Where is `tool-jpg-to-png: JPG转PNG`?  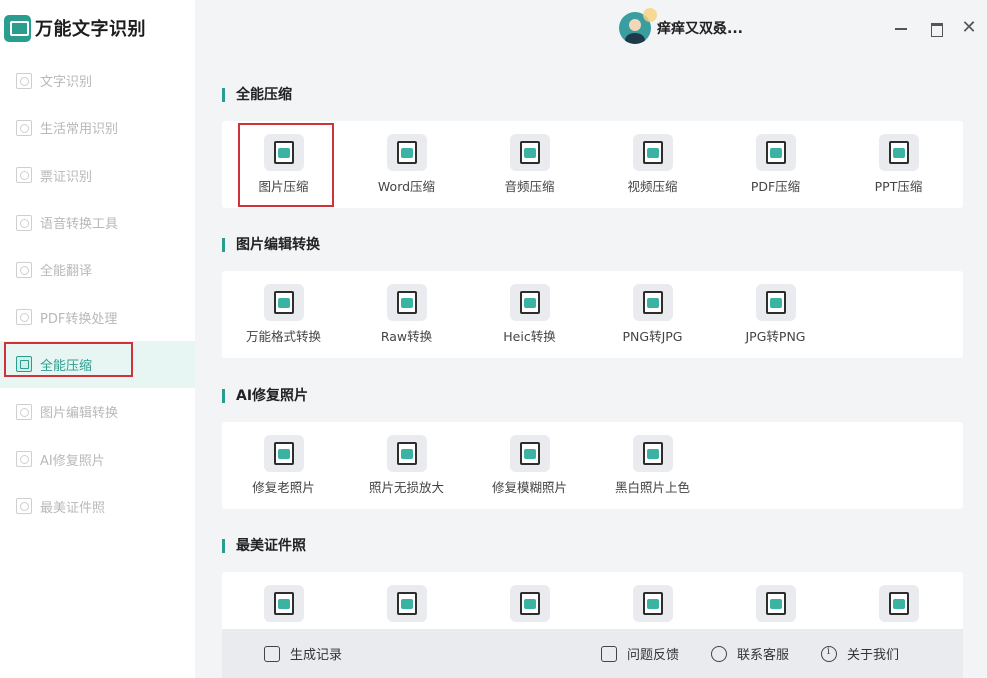
tool-jpg-to-png: JPG转PNG is located at coordinates (775, 314).